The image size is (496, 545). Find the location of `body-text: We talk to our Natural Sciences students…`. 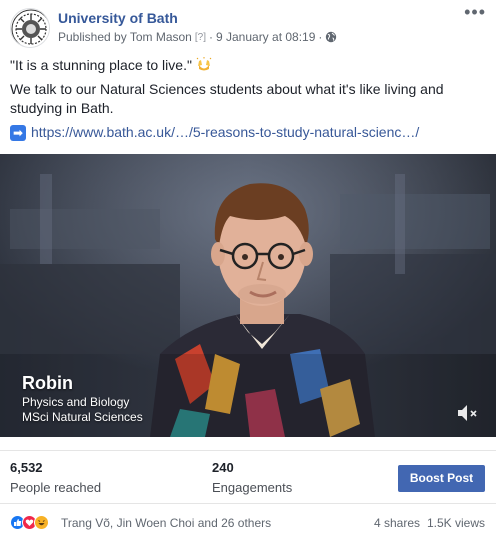

body-text: We talk to our Natural Sciences students… is located at coordinates (227, 98).